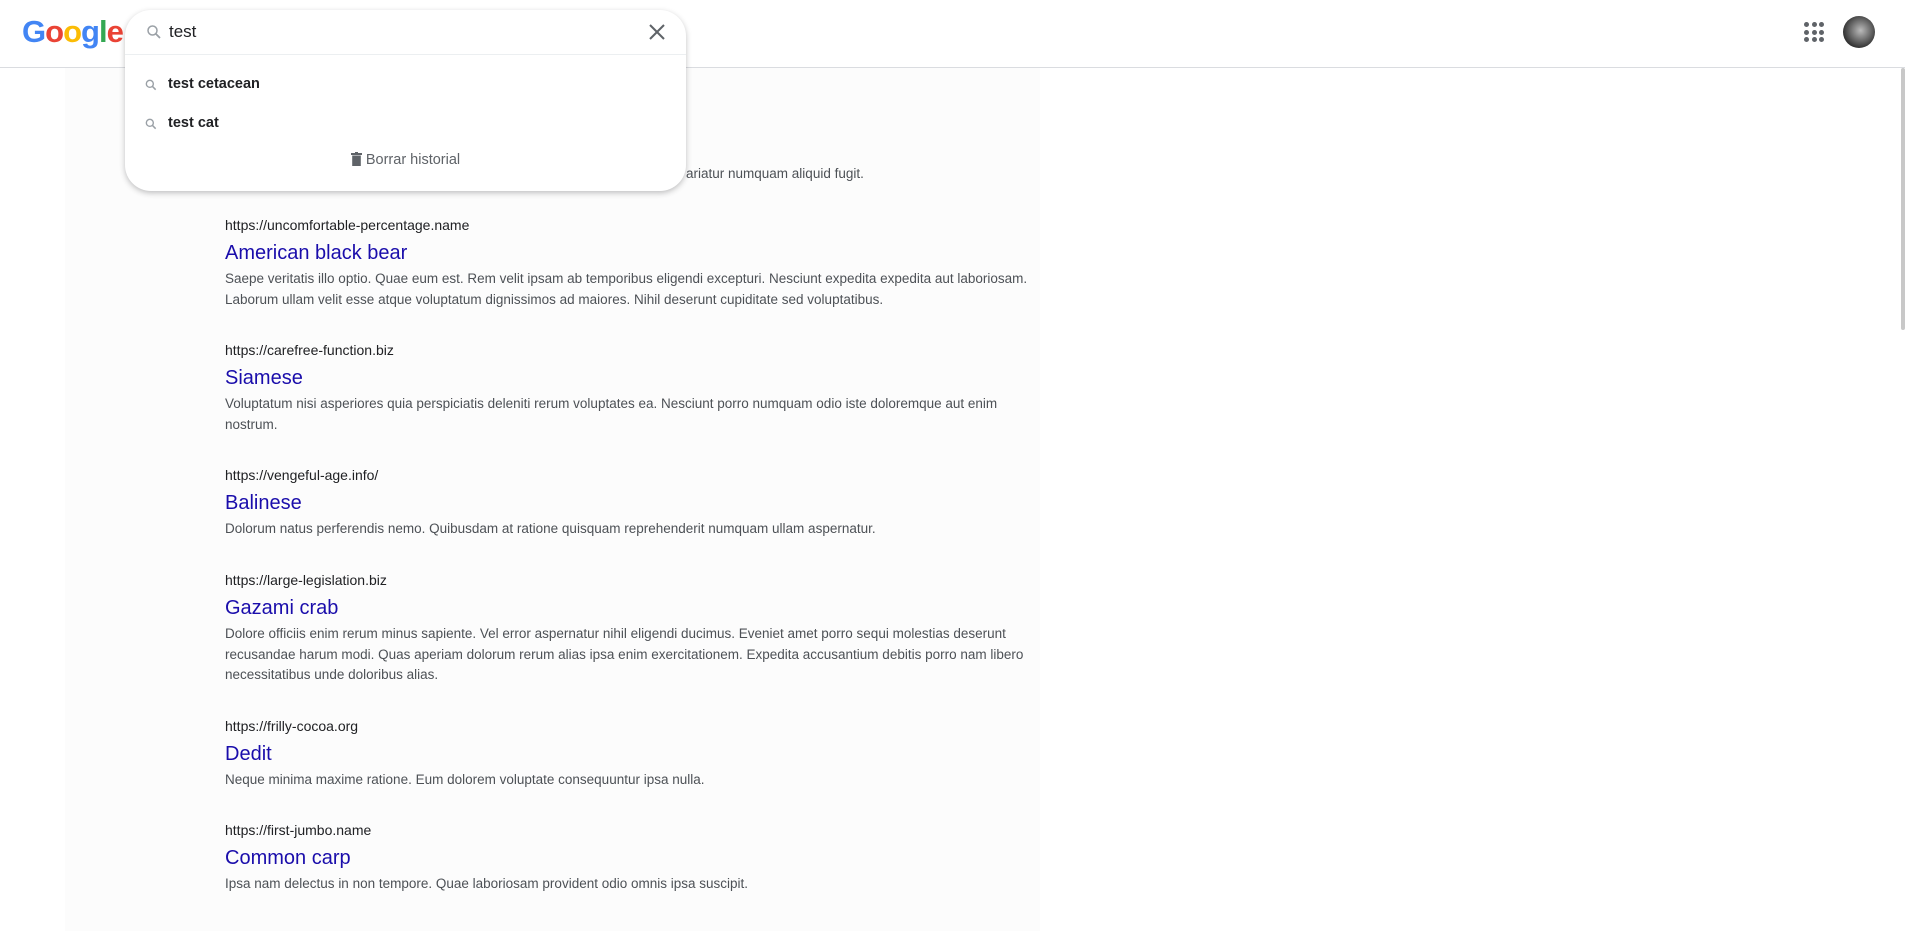 The height and width of the screenshot is (931, 1905). I want to click on result-title: Gazami crab, so click(281, 608).